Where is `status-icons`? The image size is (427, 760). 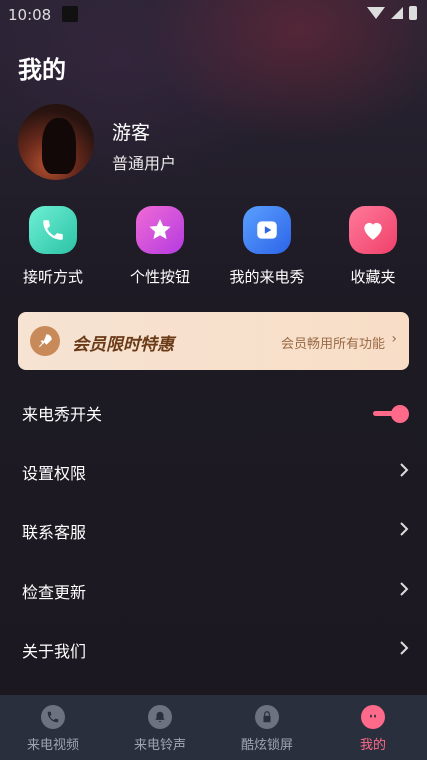 status-icons is located at coordinates (392, 13).